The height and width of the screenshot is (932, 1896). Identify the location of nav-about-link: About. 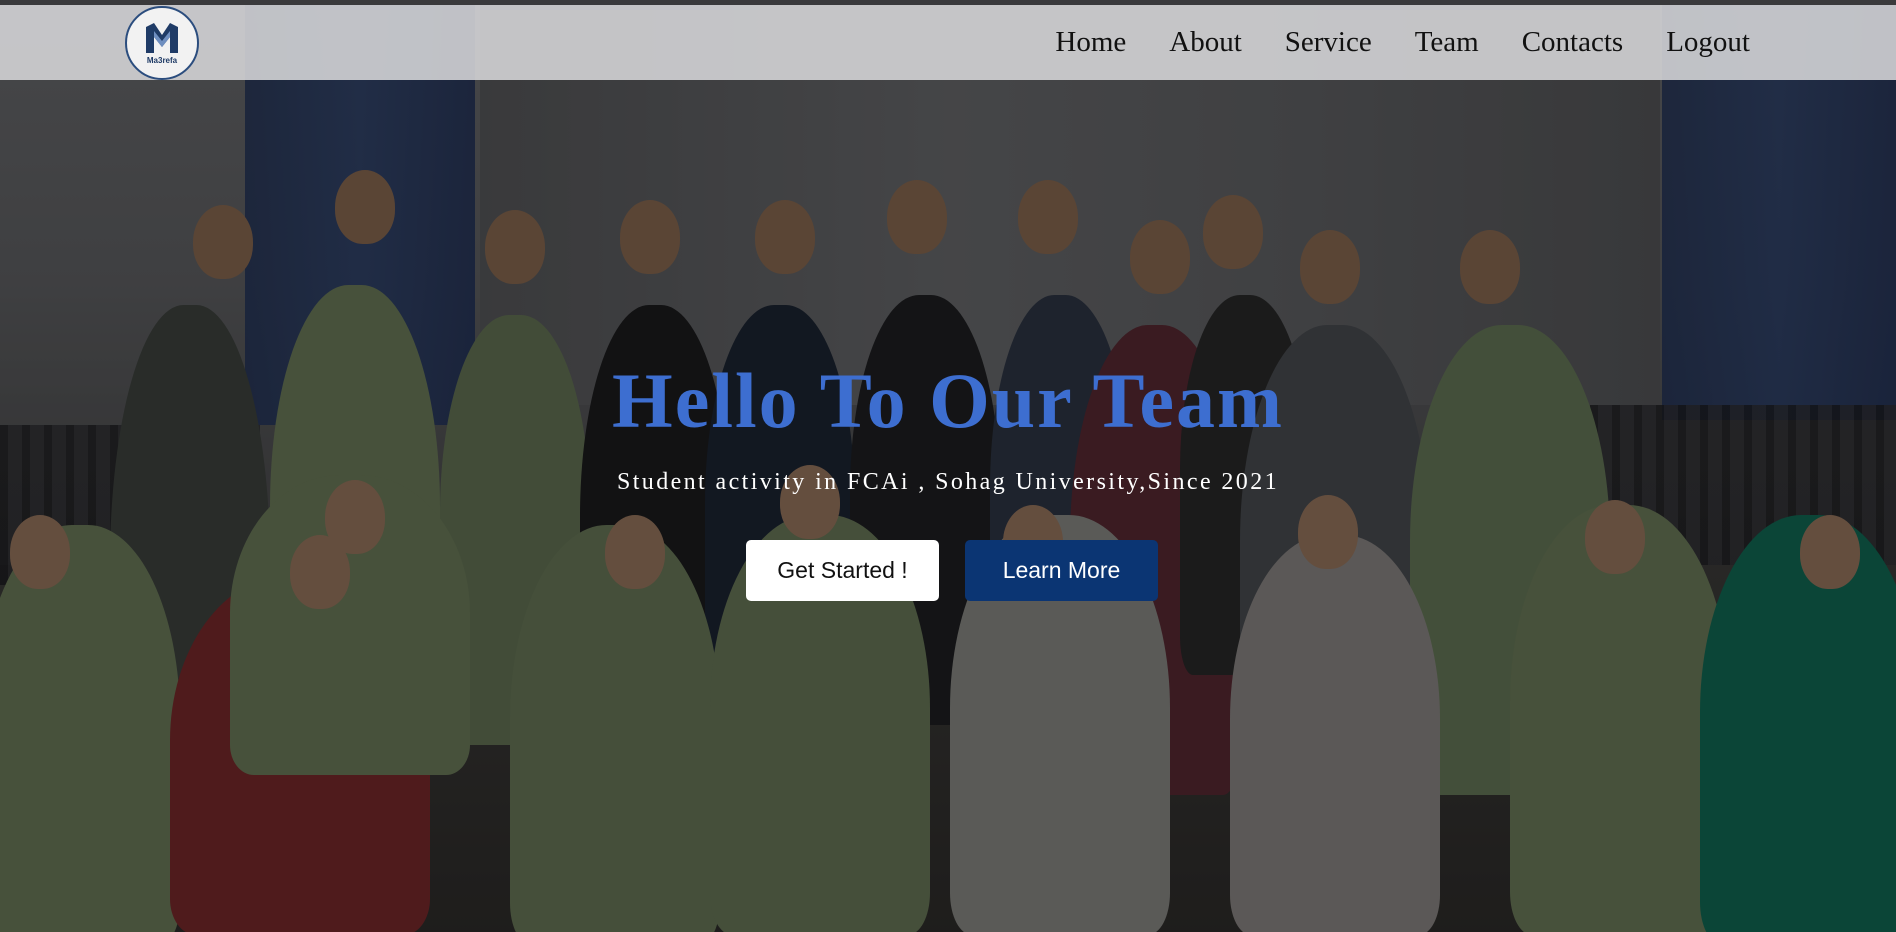
(1205, 42).